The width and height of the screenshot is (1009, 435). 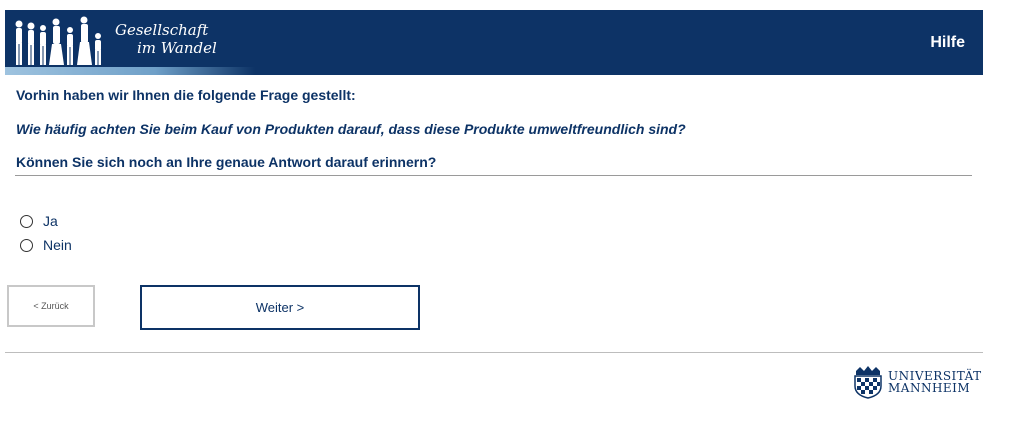 I want to click on radio-nein, so click(x=26, y=245).